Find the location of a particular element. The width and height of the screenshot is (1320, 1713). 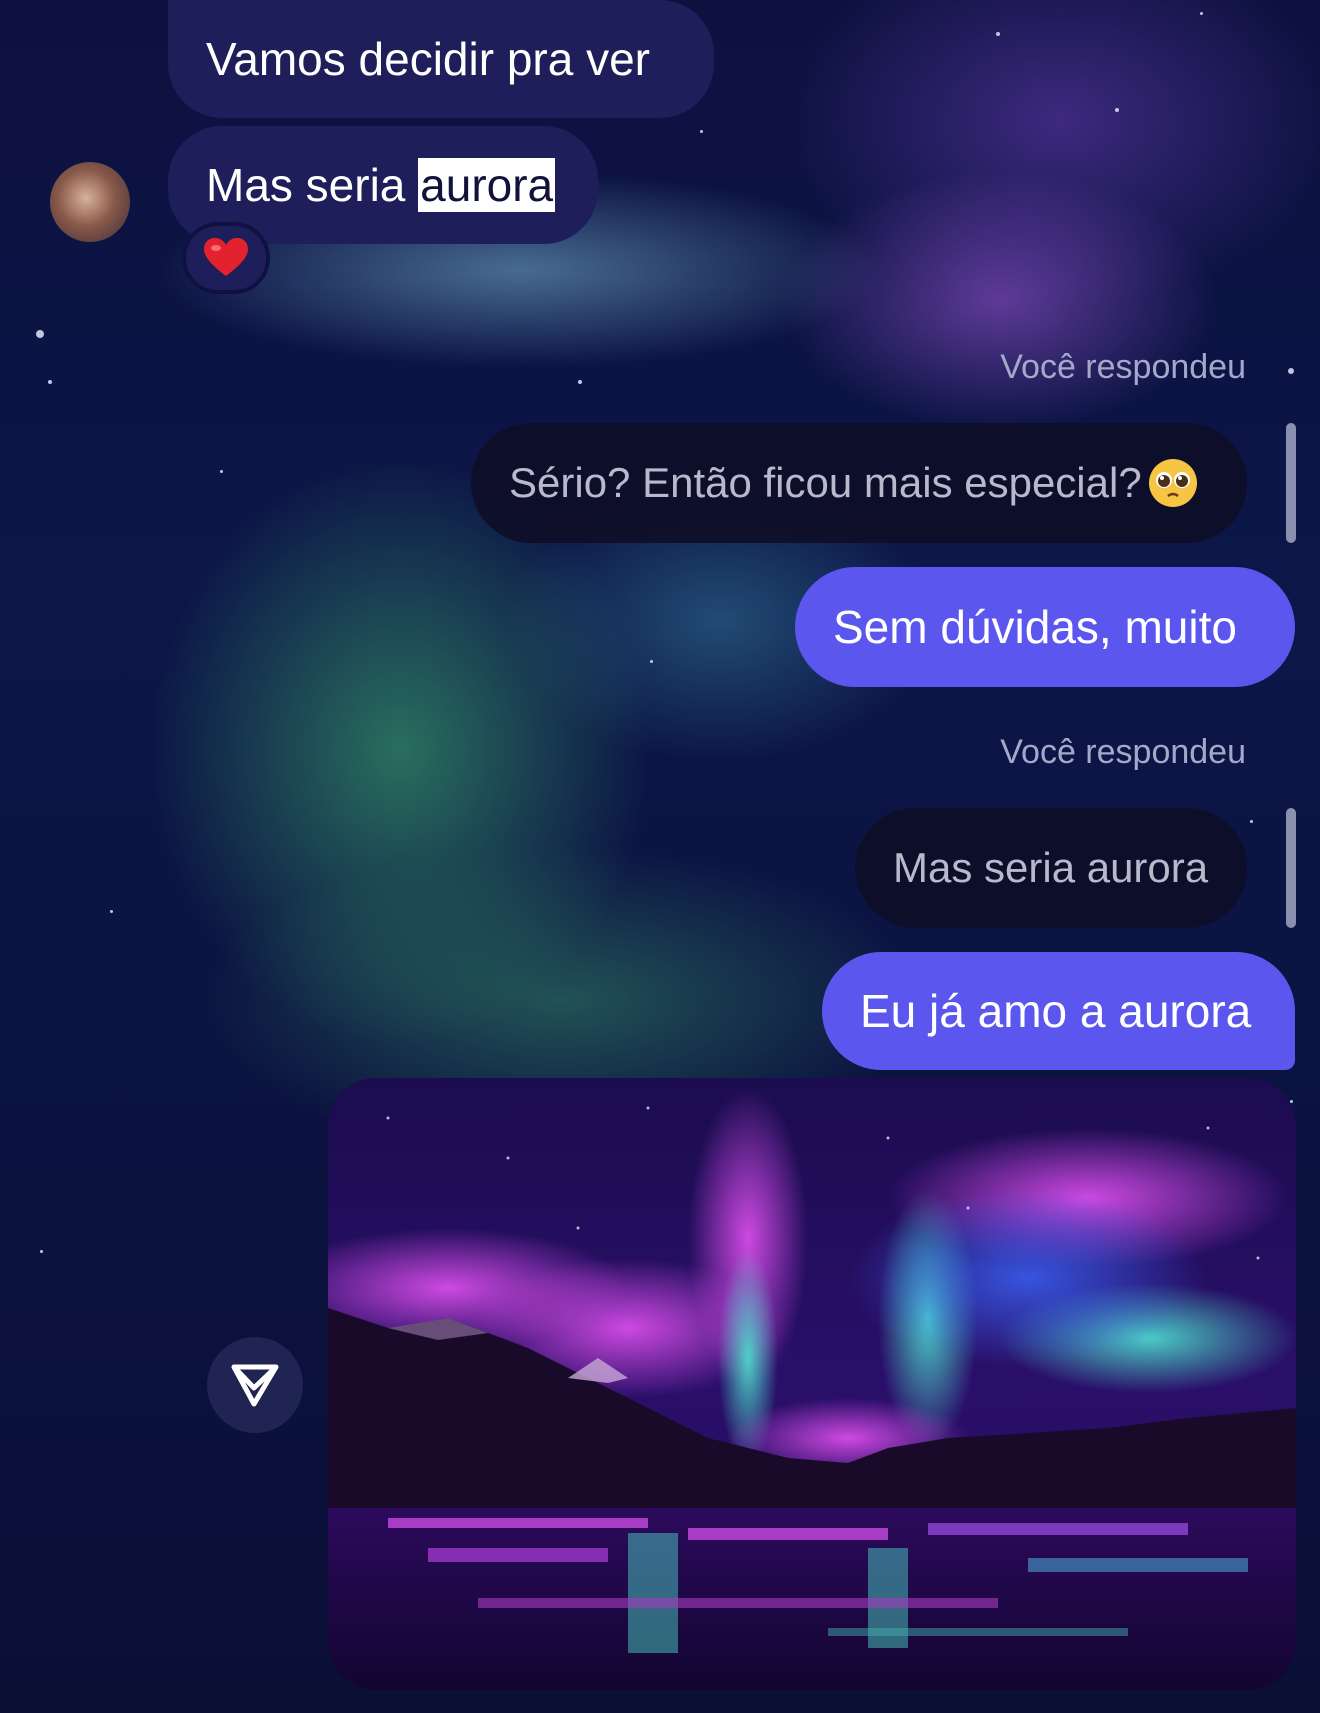

reply-quote-text: Mas seria aurora is located at coordinates (1051, 867).